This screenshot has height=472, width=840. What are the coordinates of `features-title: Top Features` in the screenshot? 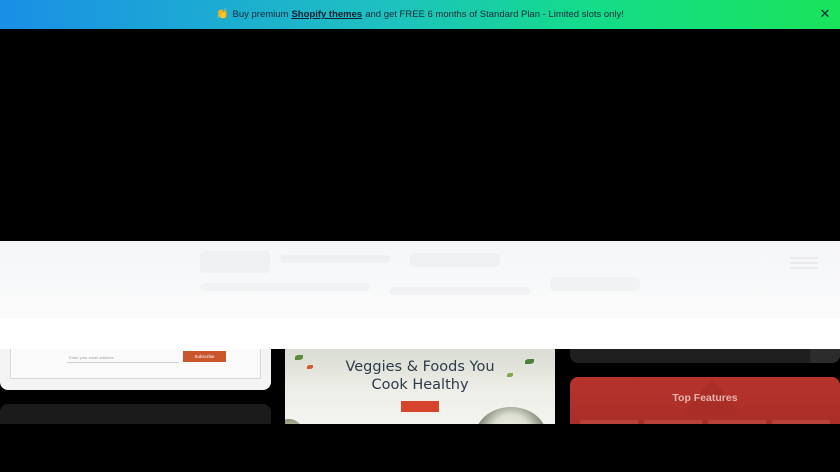 It's located at (705, 398).